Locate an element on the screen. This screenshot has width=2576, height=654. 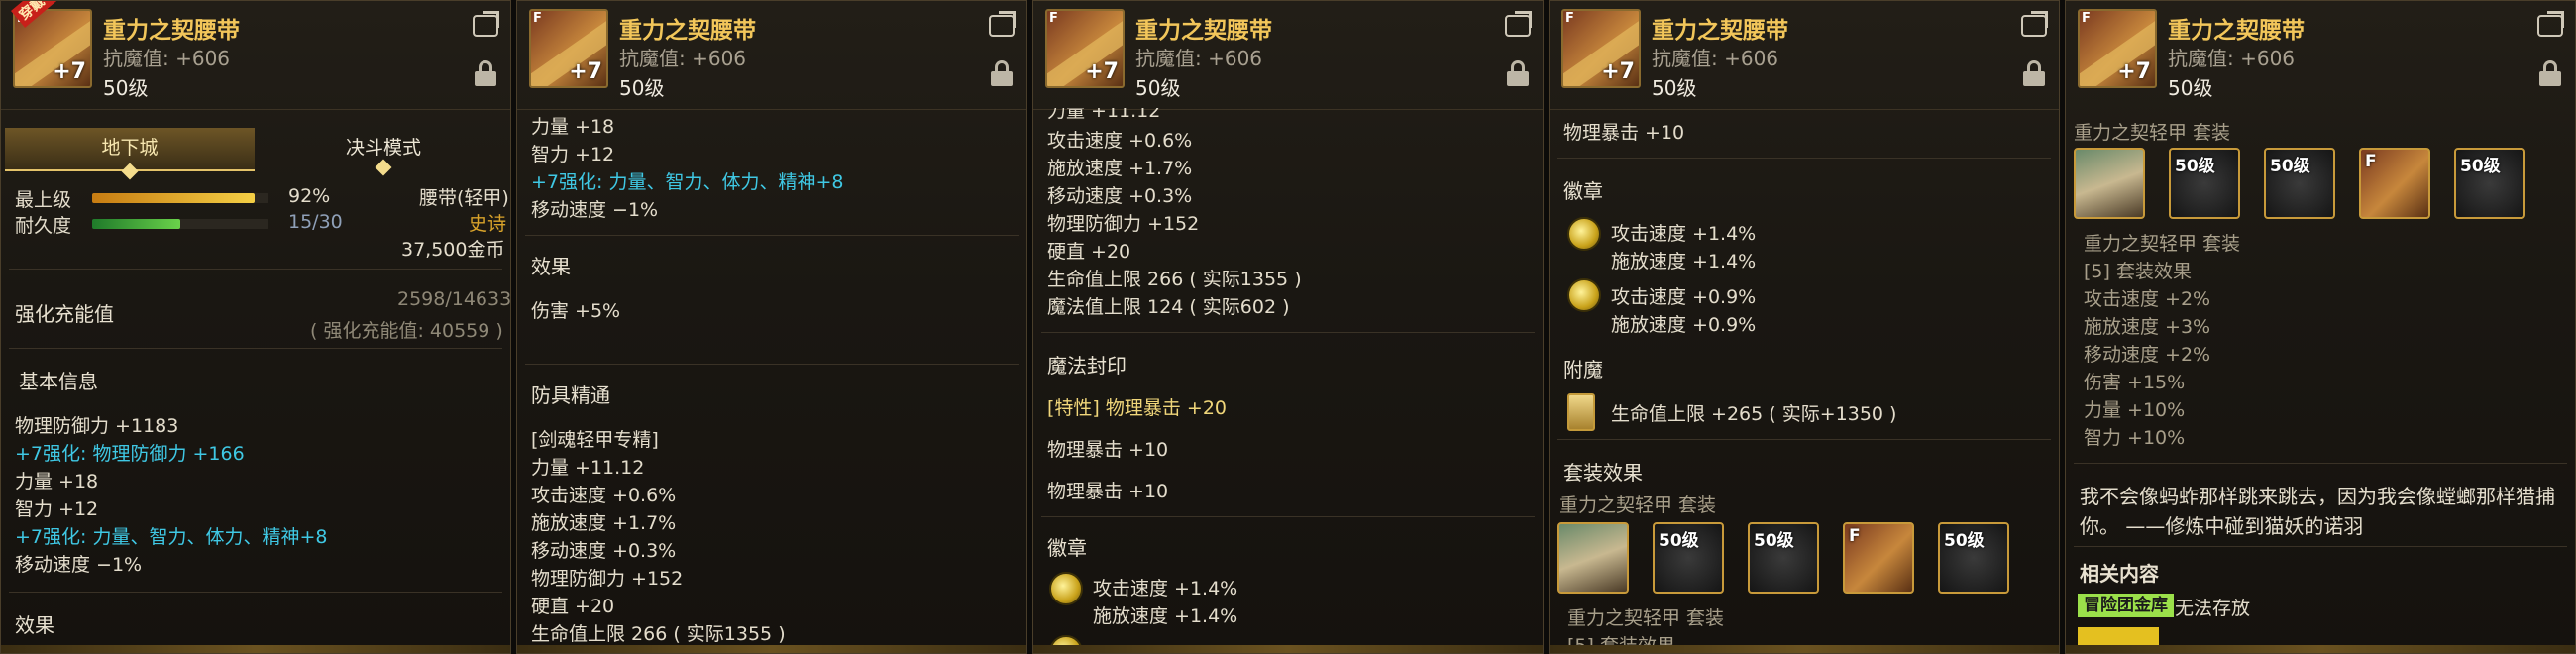
stat-line: 施放速度 +1.7% is located at coordinates (1120, 168).